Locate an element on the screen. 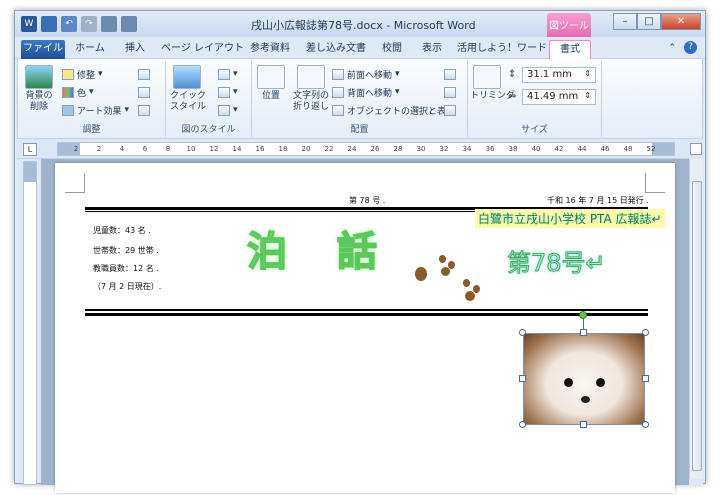 The width and height of the screenshot is (720, 495). resize-handle-w is located at coordinates (522, 378).